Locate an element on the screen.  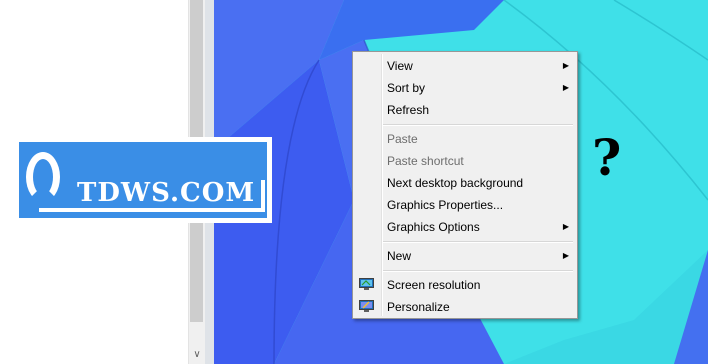
menu-item-refresh: Refresh is located at coordinates (465, 110).